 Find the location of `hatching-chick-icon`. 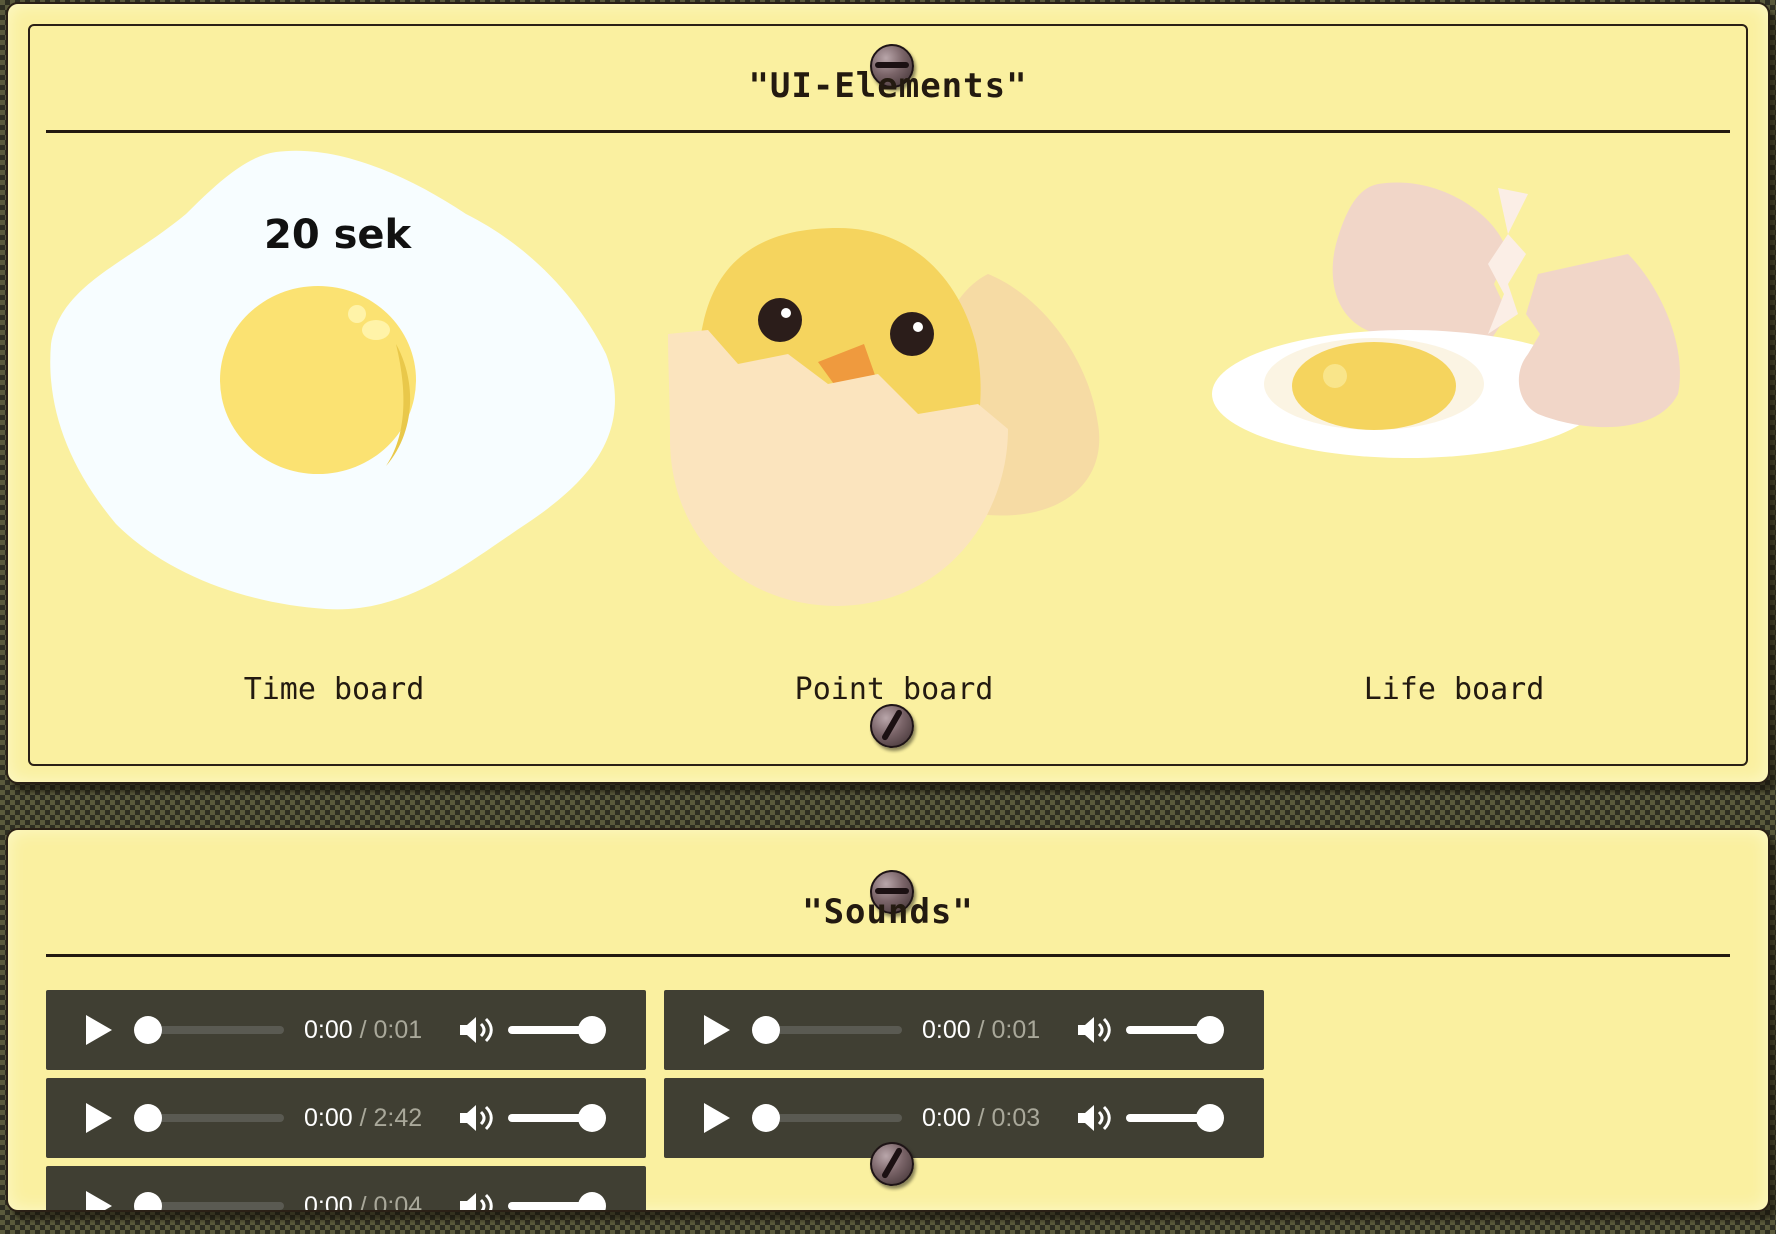

hatching-chick-icon is located at coordinates (884, 417).